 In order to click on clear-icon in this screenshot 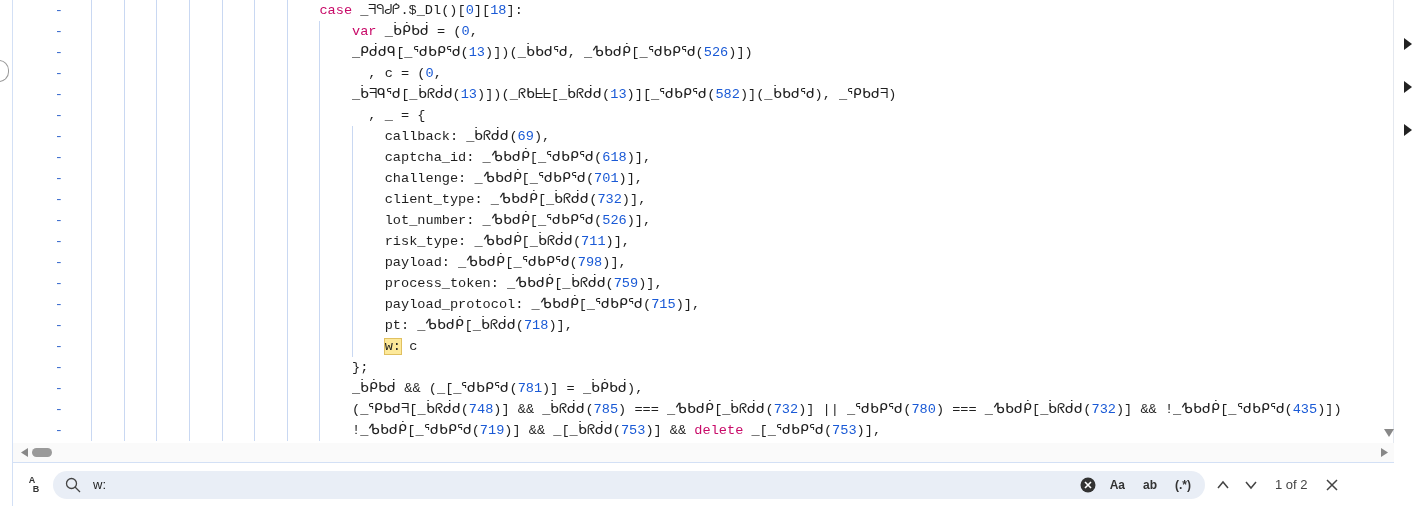, I will do `click(1087, 484)`.